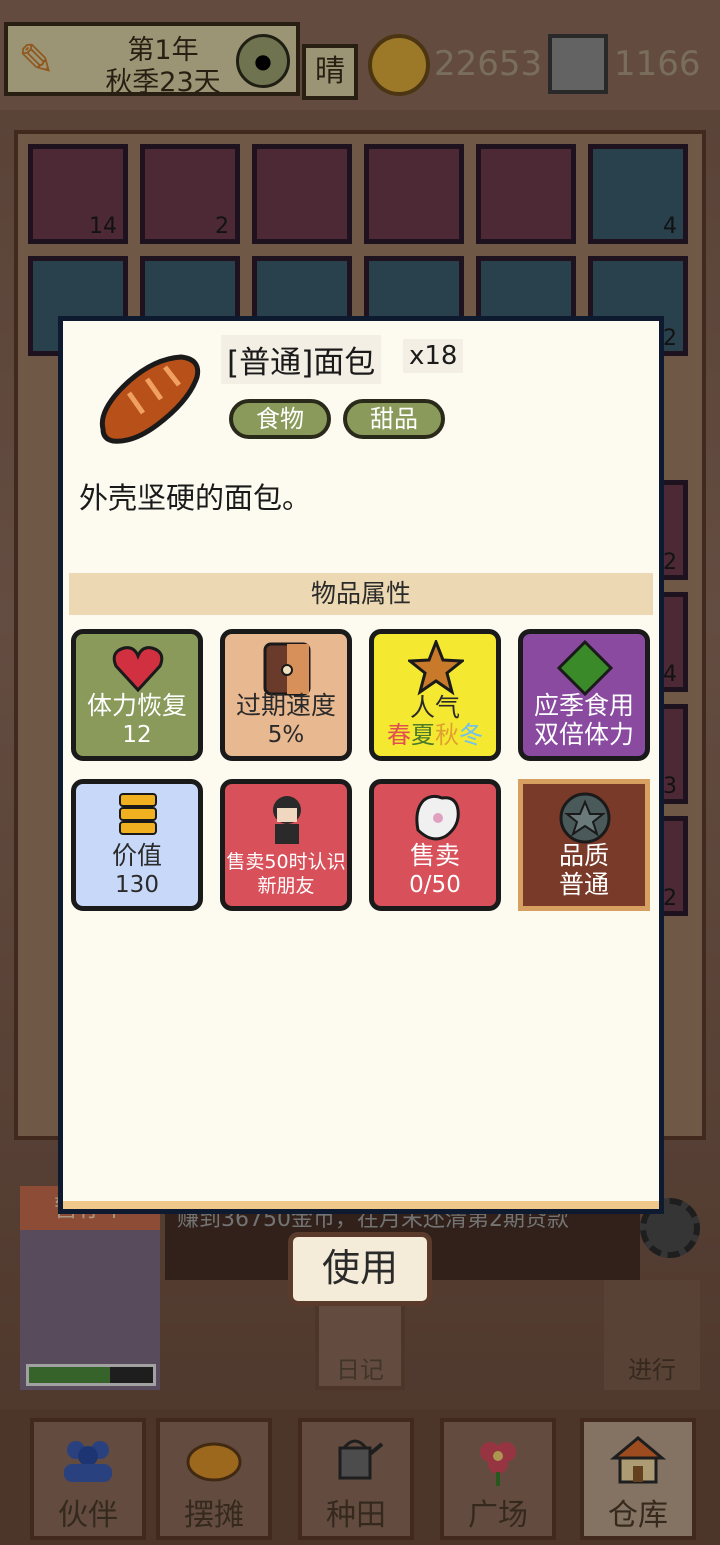 This screenshot has width=720, height=1545. I want to click on season-summer: 夏, so click(423, 735).